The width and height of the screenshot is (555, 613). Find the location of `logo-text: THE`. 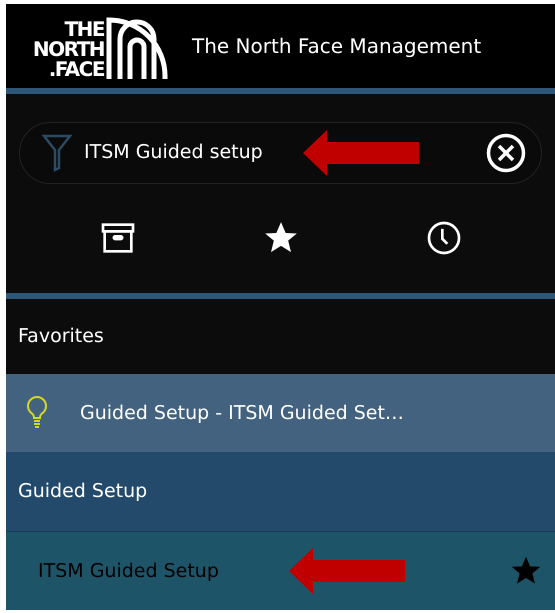

logo-text: THE is located at coordinates (84, 28).